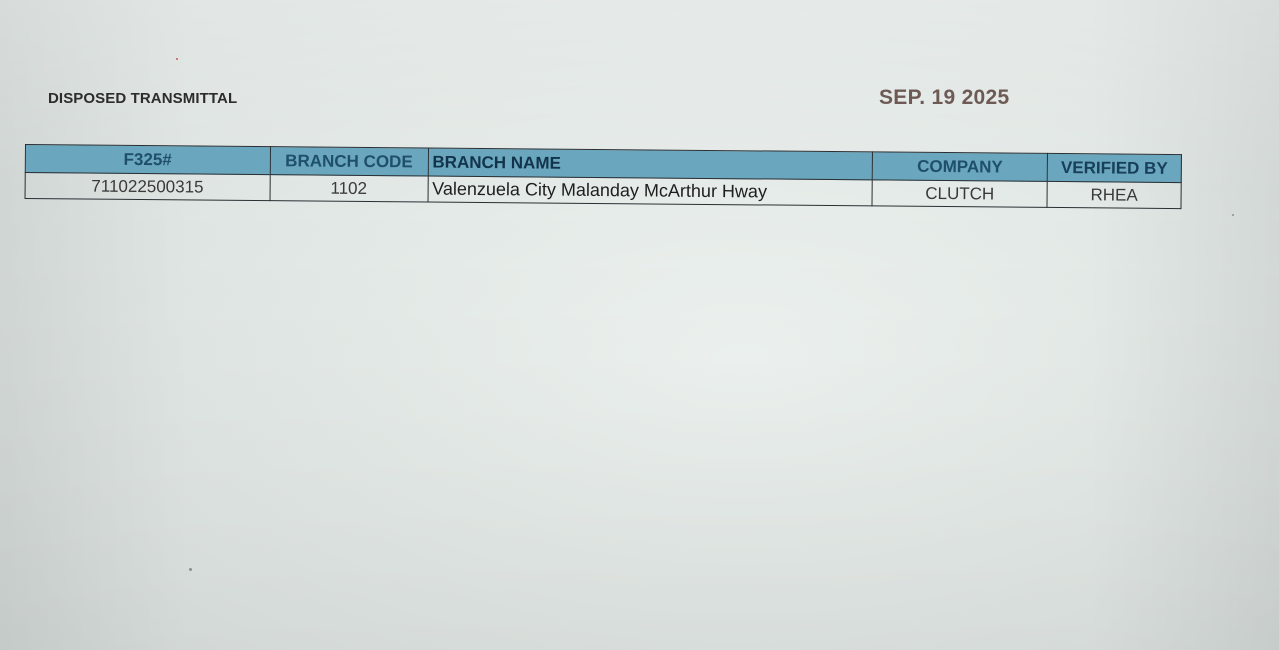 This screenshot has height=650, width=1279. Describe the element at coordinates (148, 159) in the screenshot. I see `column-header-f325: F325#` at that location.